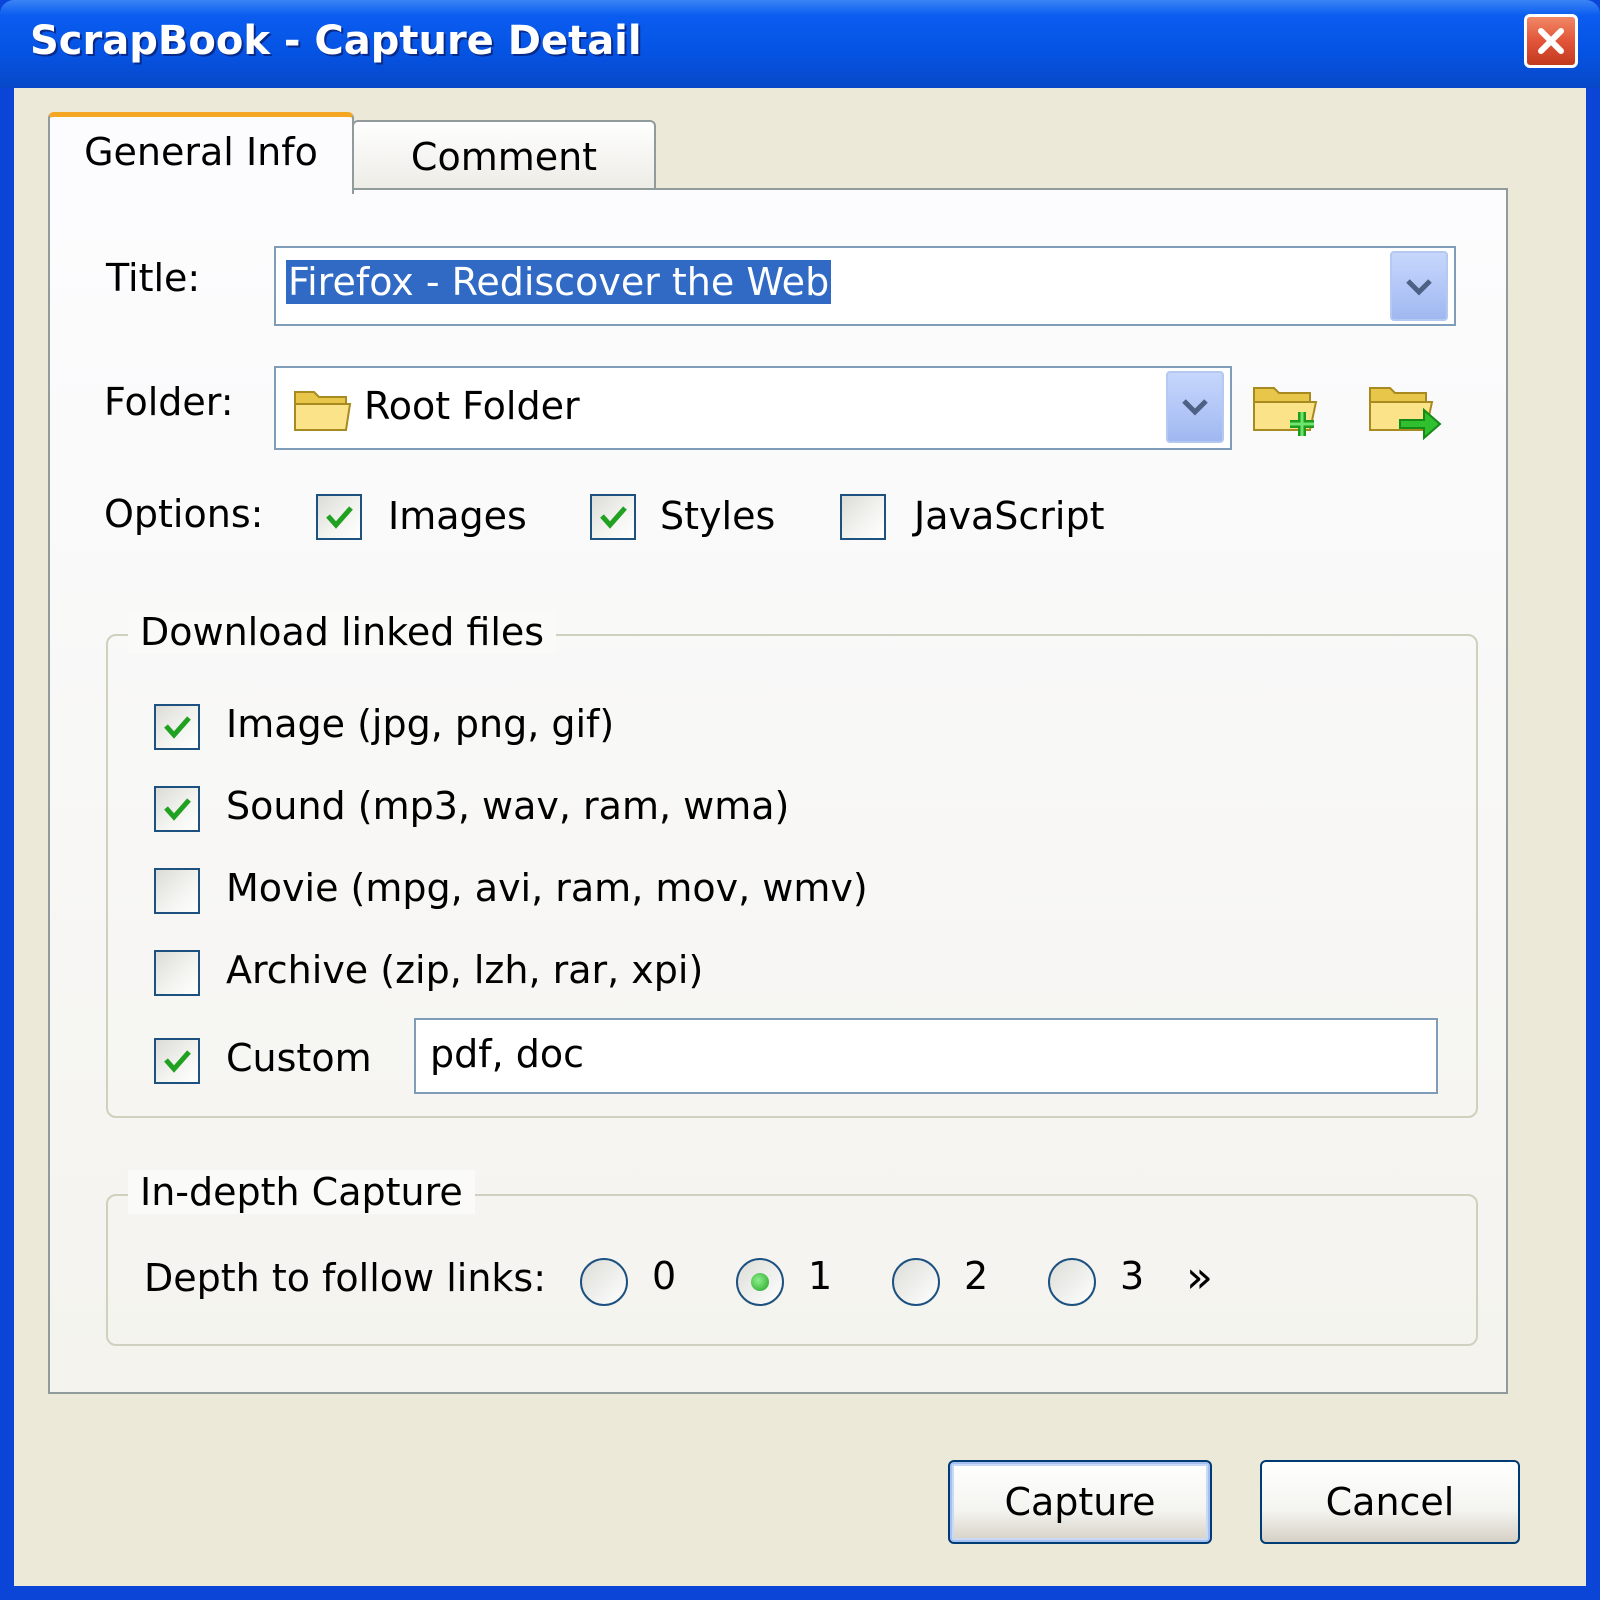 Image resolution: width=1600 pixels, height=1600 pixels. What do you see at coordinates (1132, 1276) in the screenshot?
I see `depth-radio-3-label: 3` at bounding box center [1132, 1276].